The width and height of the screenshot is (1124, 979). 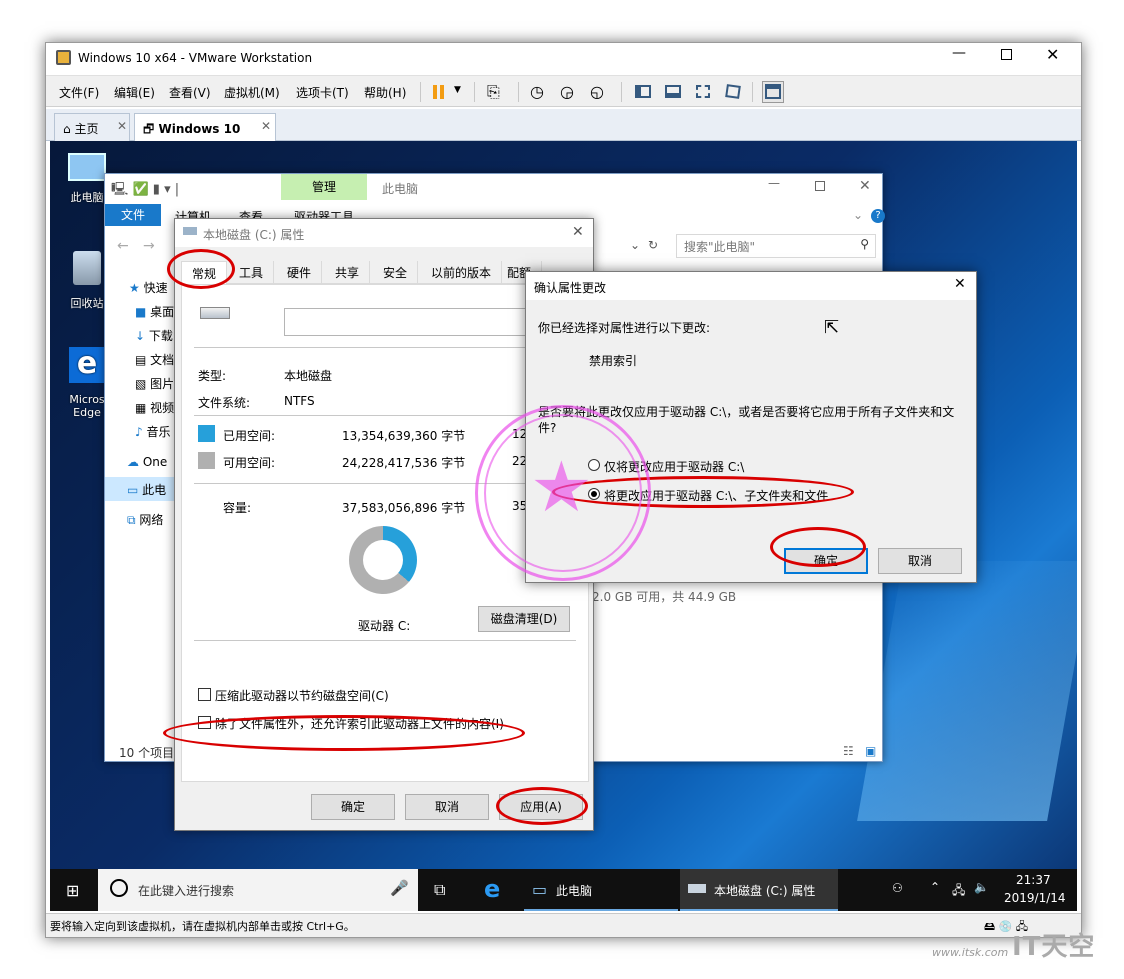 What do you see at coordinates (141, 360) in the screenshot?
I see `document-icon: ▤` at bounding box center [141, 360].